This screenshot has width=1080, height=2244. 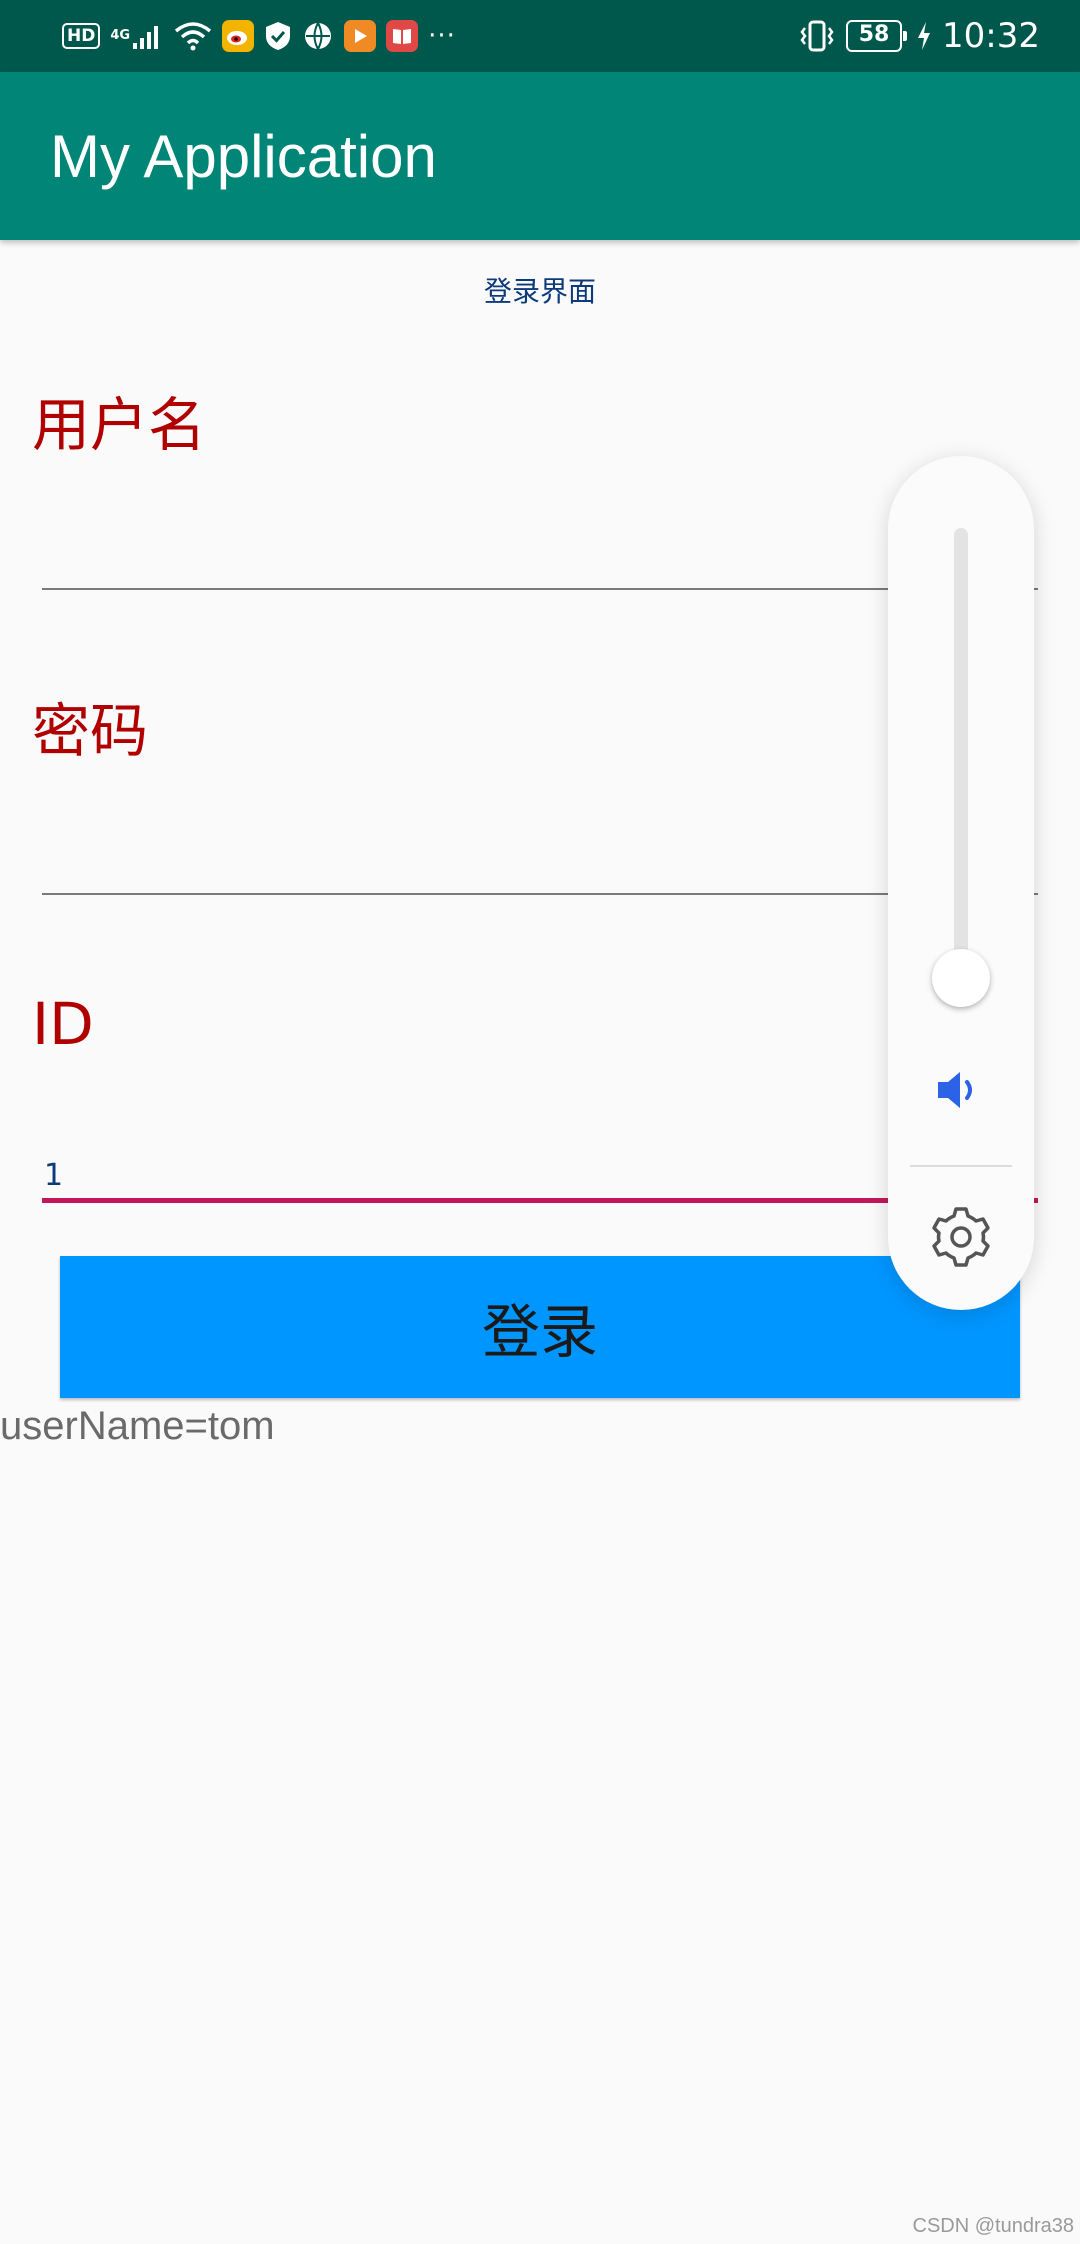 What do you see at coordinates (243, 156) in the screenshot?
I see `app-title: My Application` at bounding box center [243, 156].